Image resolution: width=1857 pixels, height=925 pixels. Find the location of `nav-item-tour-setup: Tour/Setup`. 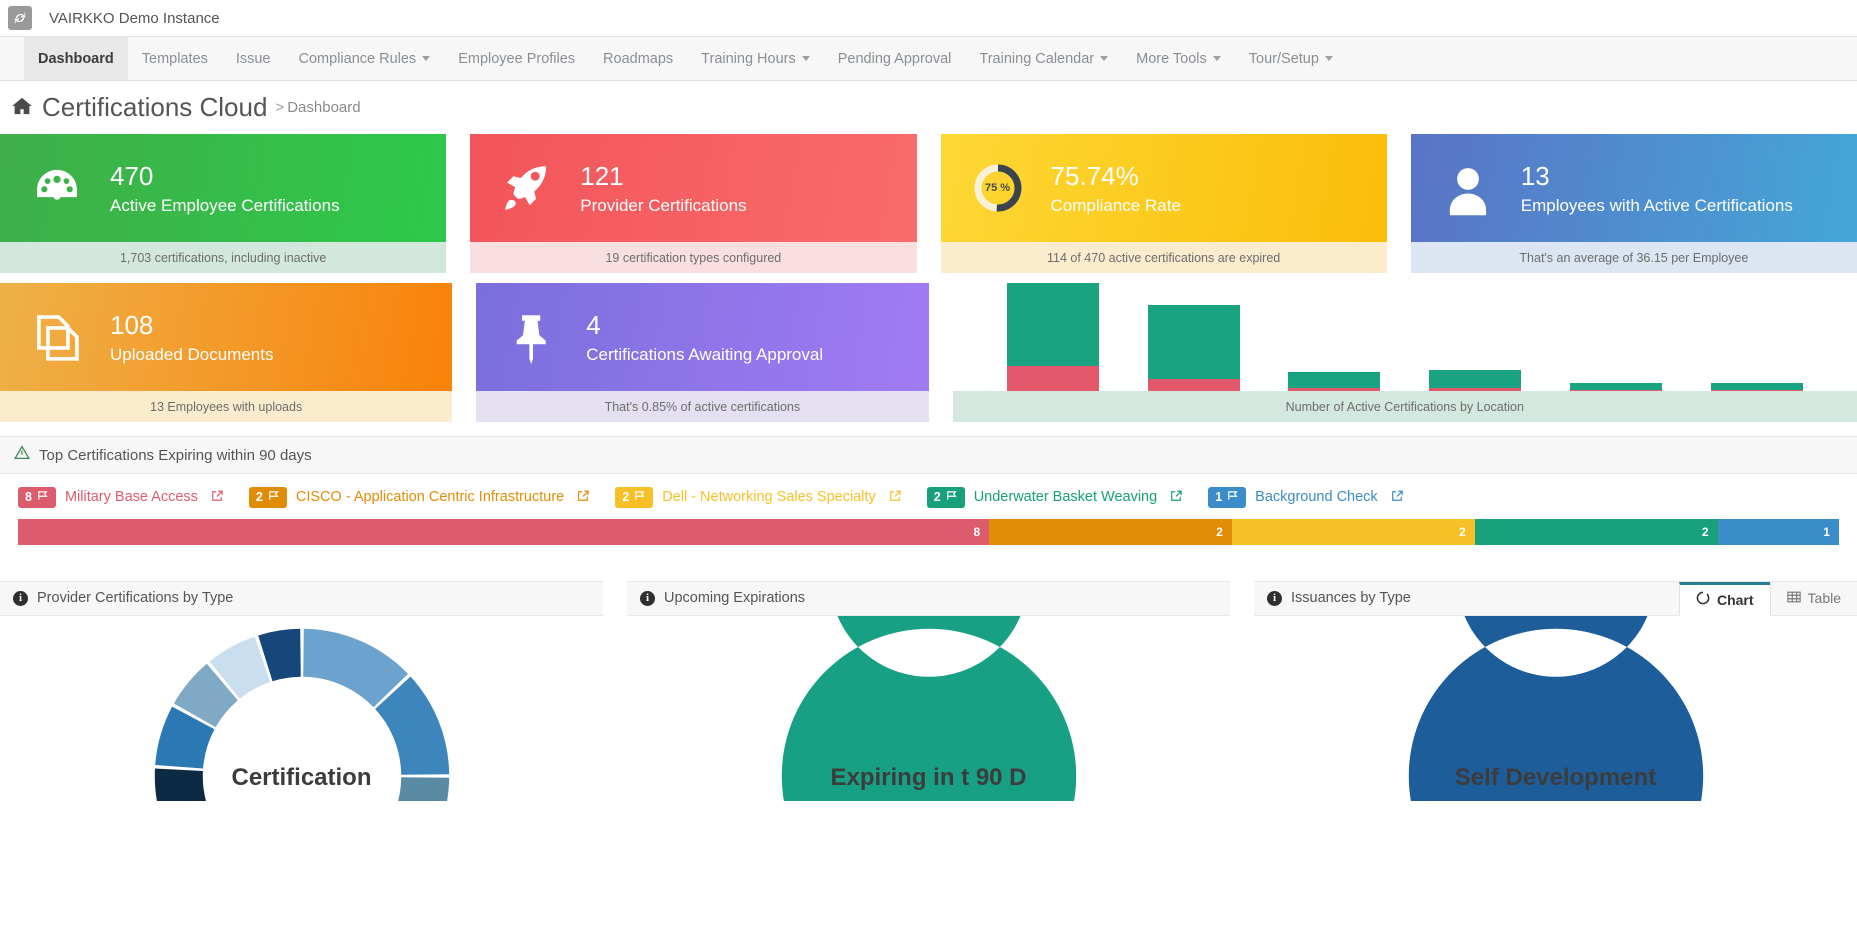

nav-item-tour-setup: Tour/Setup is located at coordinates (1291, 58).